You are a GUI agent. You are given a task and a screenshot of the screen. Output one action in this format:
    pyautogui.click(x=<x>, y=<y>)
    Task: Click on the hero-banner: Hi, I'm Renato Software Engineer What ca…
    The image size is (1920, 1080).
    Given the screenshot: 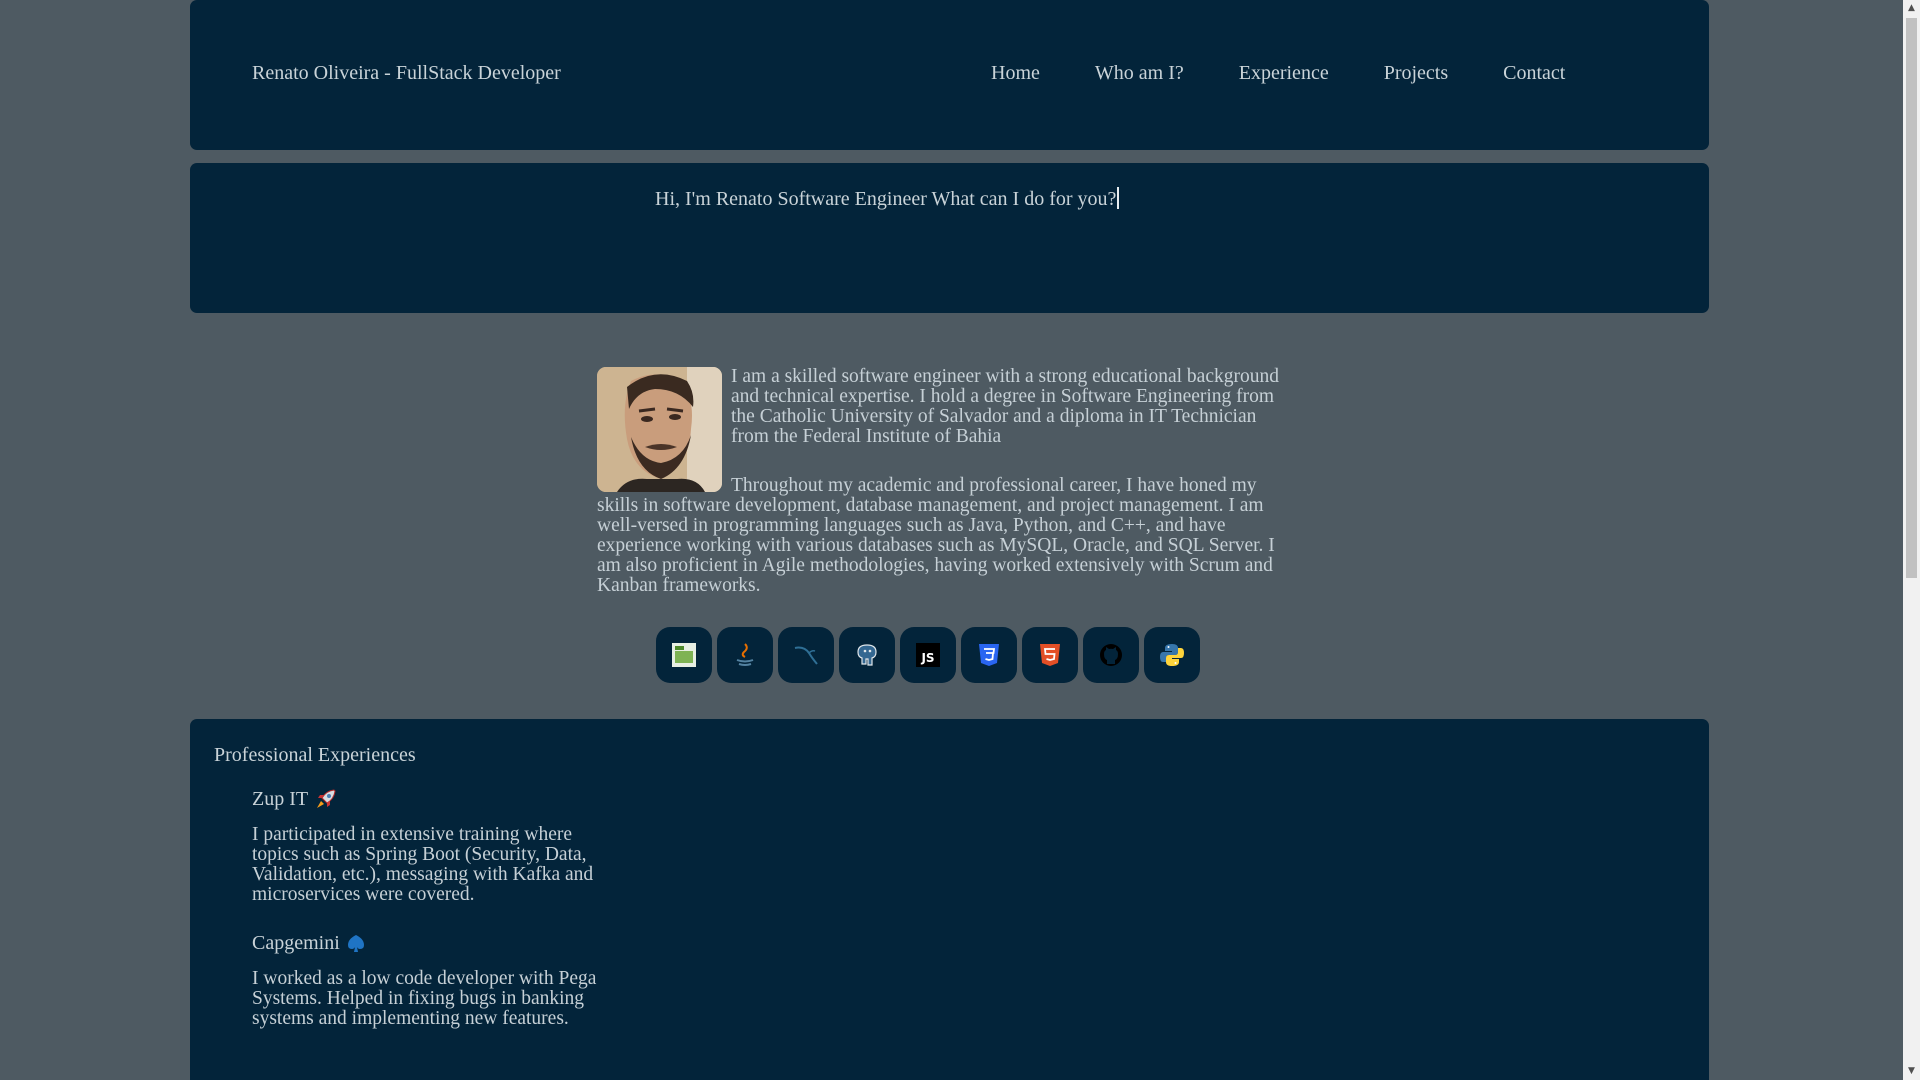 What is the action you would take?
    pyautogui.click(x=949, y=238)
    